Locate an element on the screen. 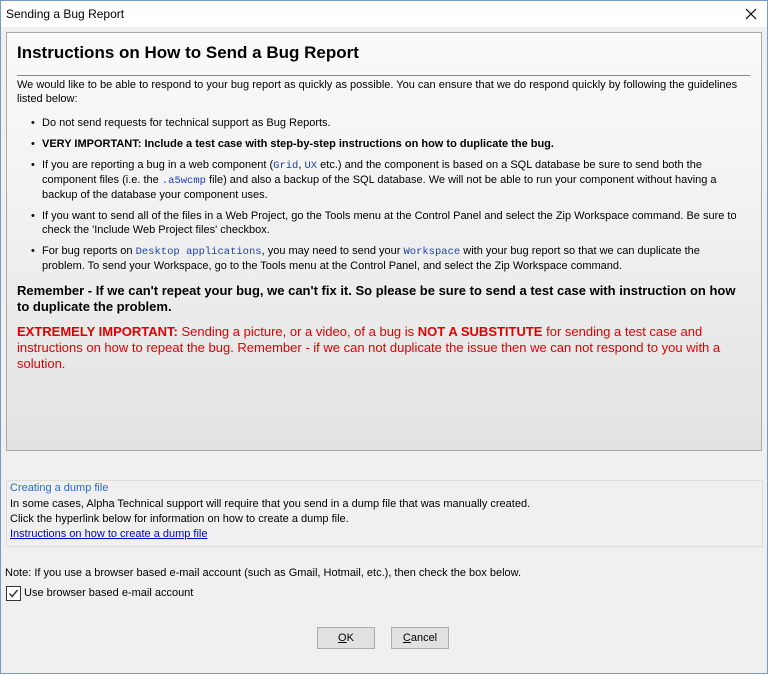  title-bar: Sending a Bug Report is located at coordinates (384, 14).